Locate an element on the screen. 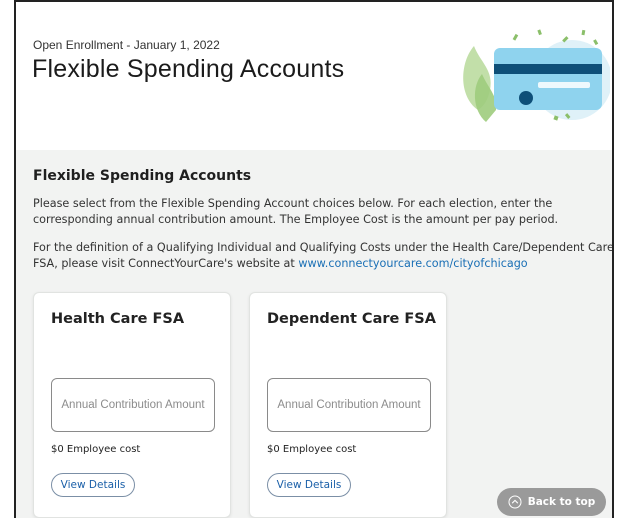 The width and height of the screenshot is (621, 518). credit-card-illustration is located at coordinates (536, 75).